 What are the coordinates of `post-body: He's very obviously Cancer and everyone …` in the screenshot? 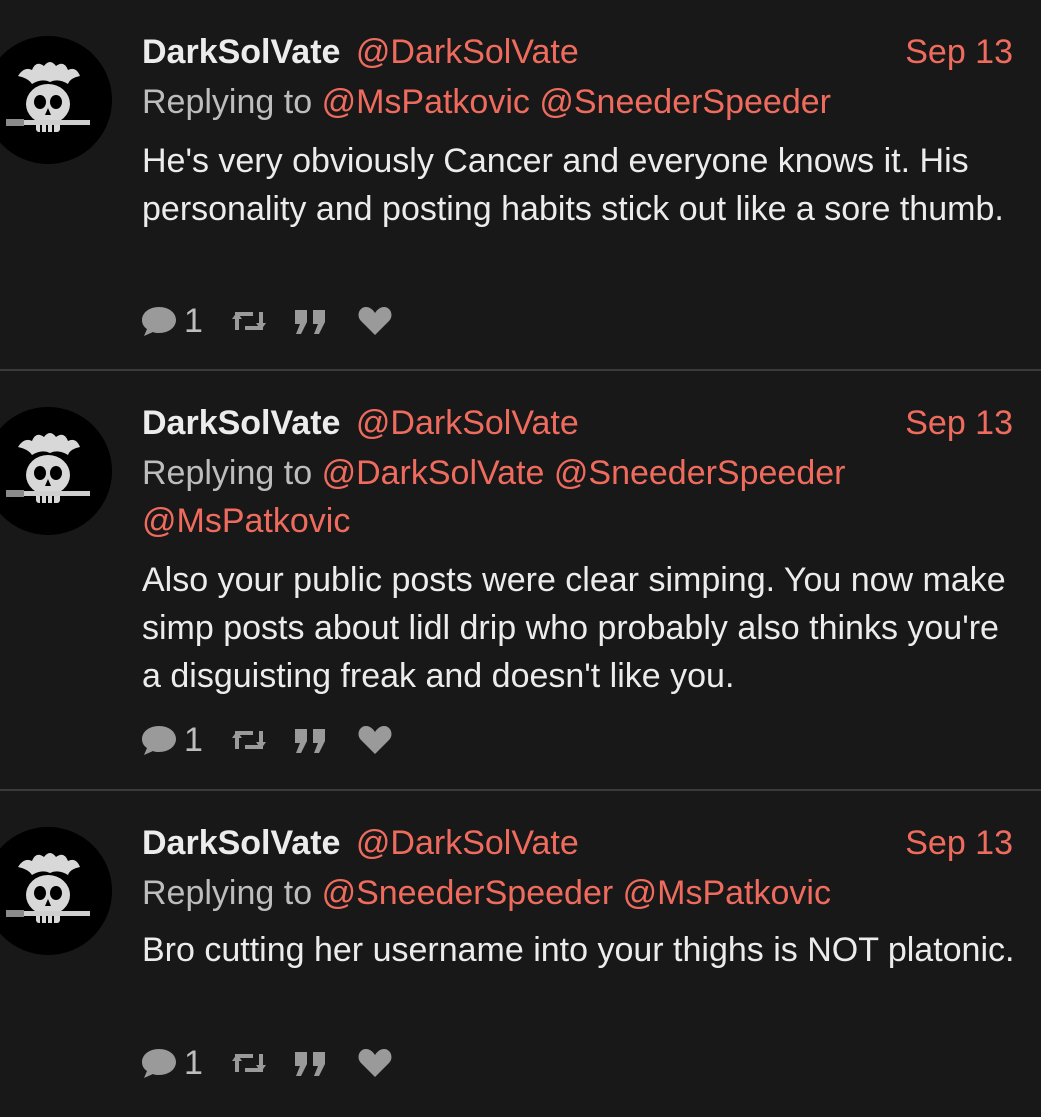 It's located at (573, 185).